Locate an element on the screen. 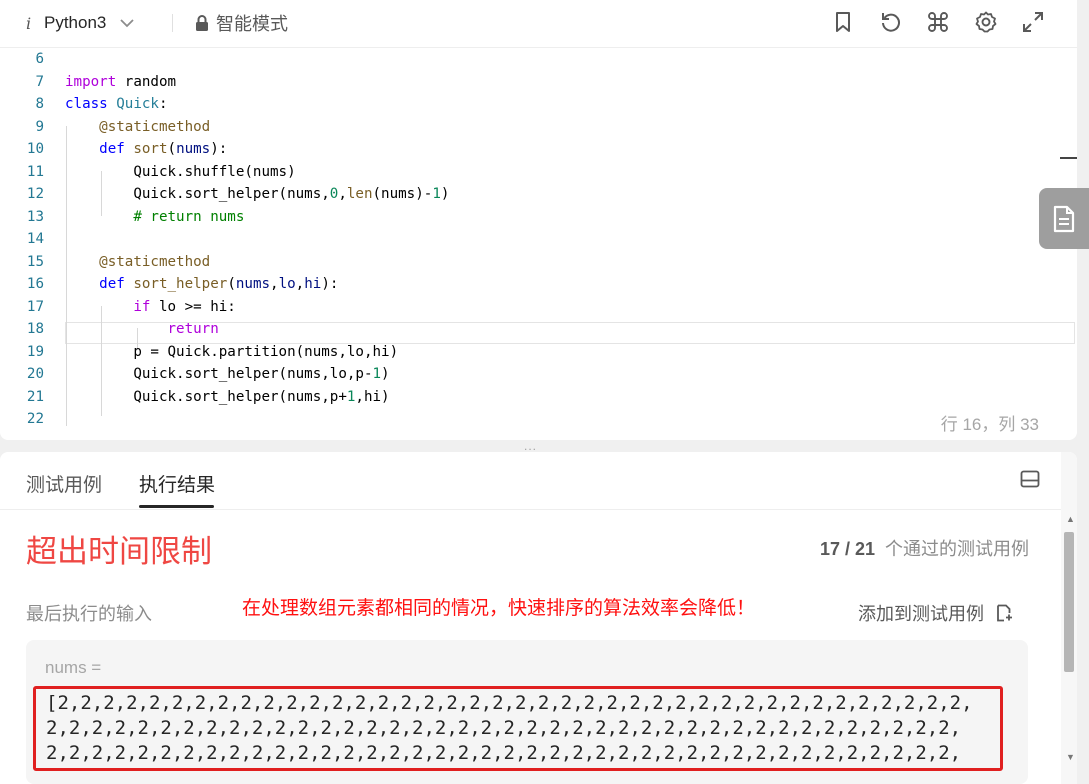 This screenshot has height=784, width=1089. file-icon is located at coordinates (1064, 218).